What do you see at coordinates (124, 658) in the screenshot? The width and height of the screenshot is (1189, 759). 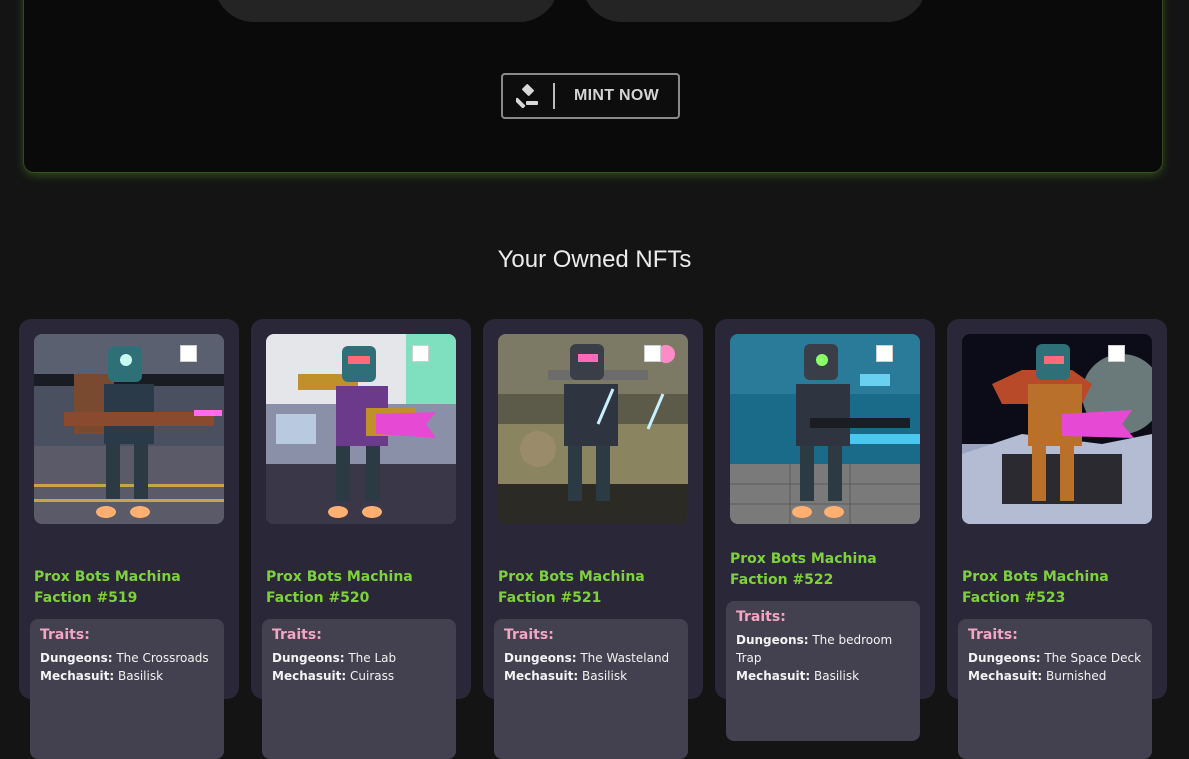 I see `trait-dungeons: Dungeons: The Crossroads` at bounding box center [124, 658].